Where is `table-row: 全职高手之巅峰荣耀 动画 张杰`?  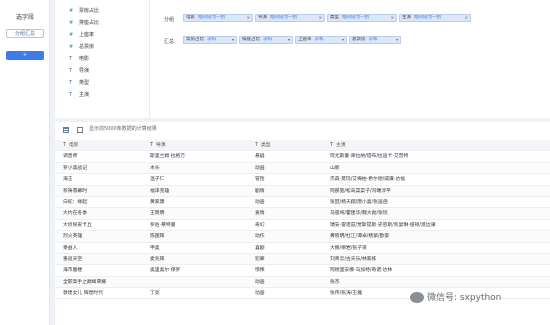
table-row: 全职高手之巅峰荣耀 动画 张杰 is located at coordinates (302, 282).